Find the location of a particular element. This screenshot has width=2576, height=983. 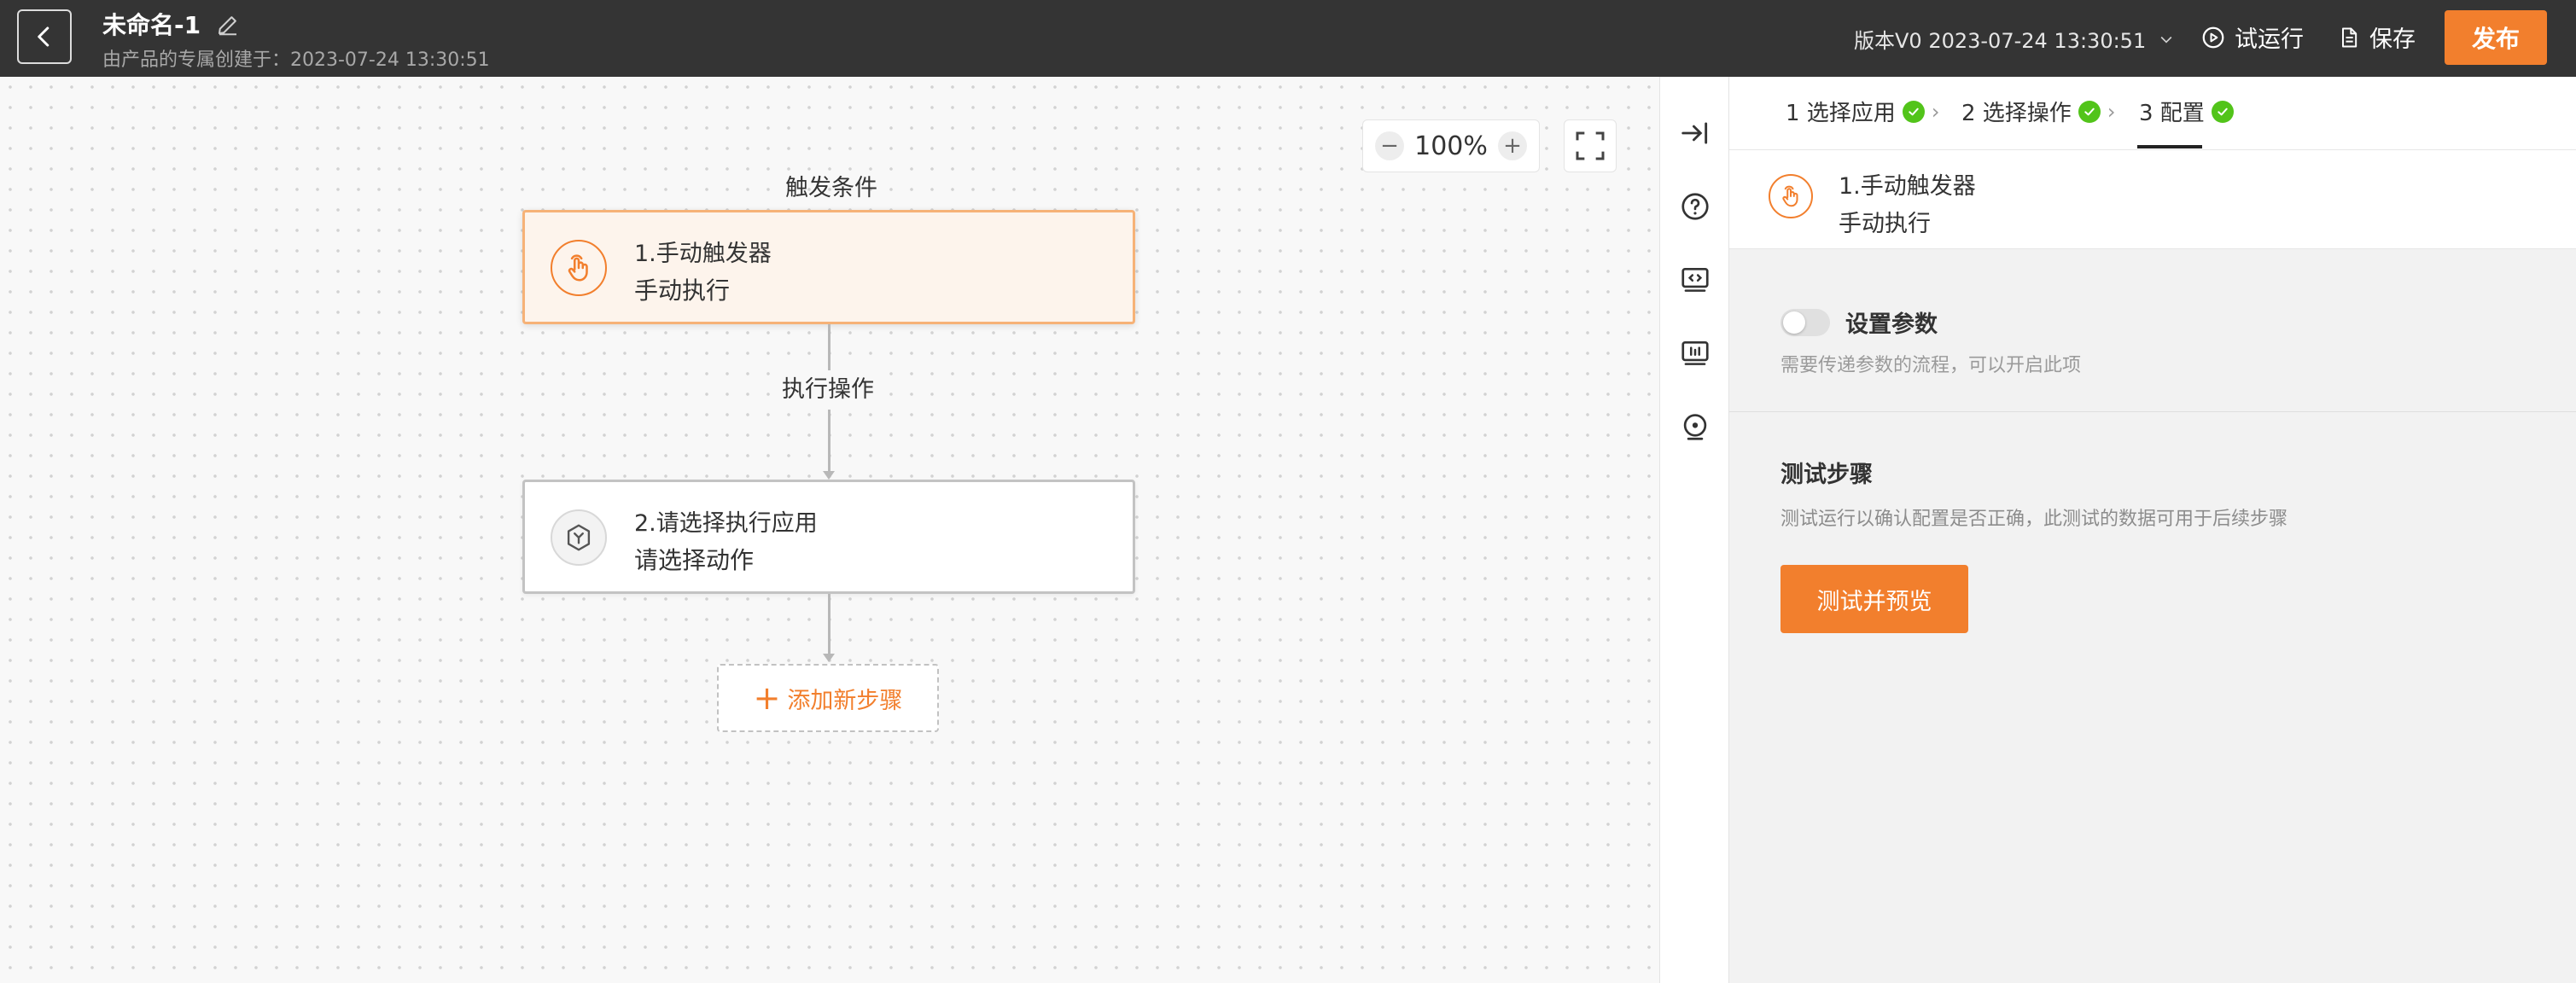

code-button is located at coordinates (1695, 280).